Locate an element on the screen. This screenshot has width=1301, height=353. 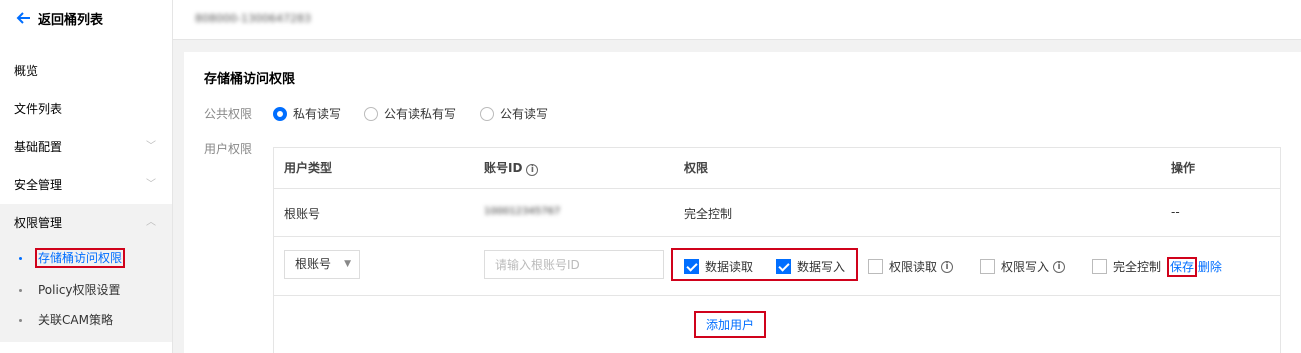
header-action: 操作 is located at coordinates (1183, 168).